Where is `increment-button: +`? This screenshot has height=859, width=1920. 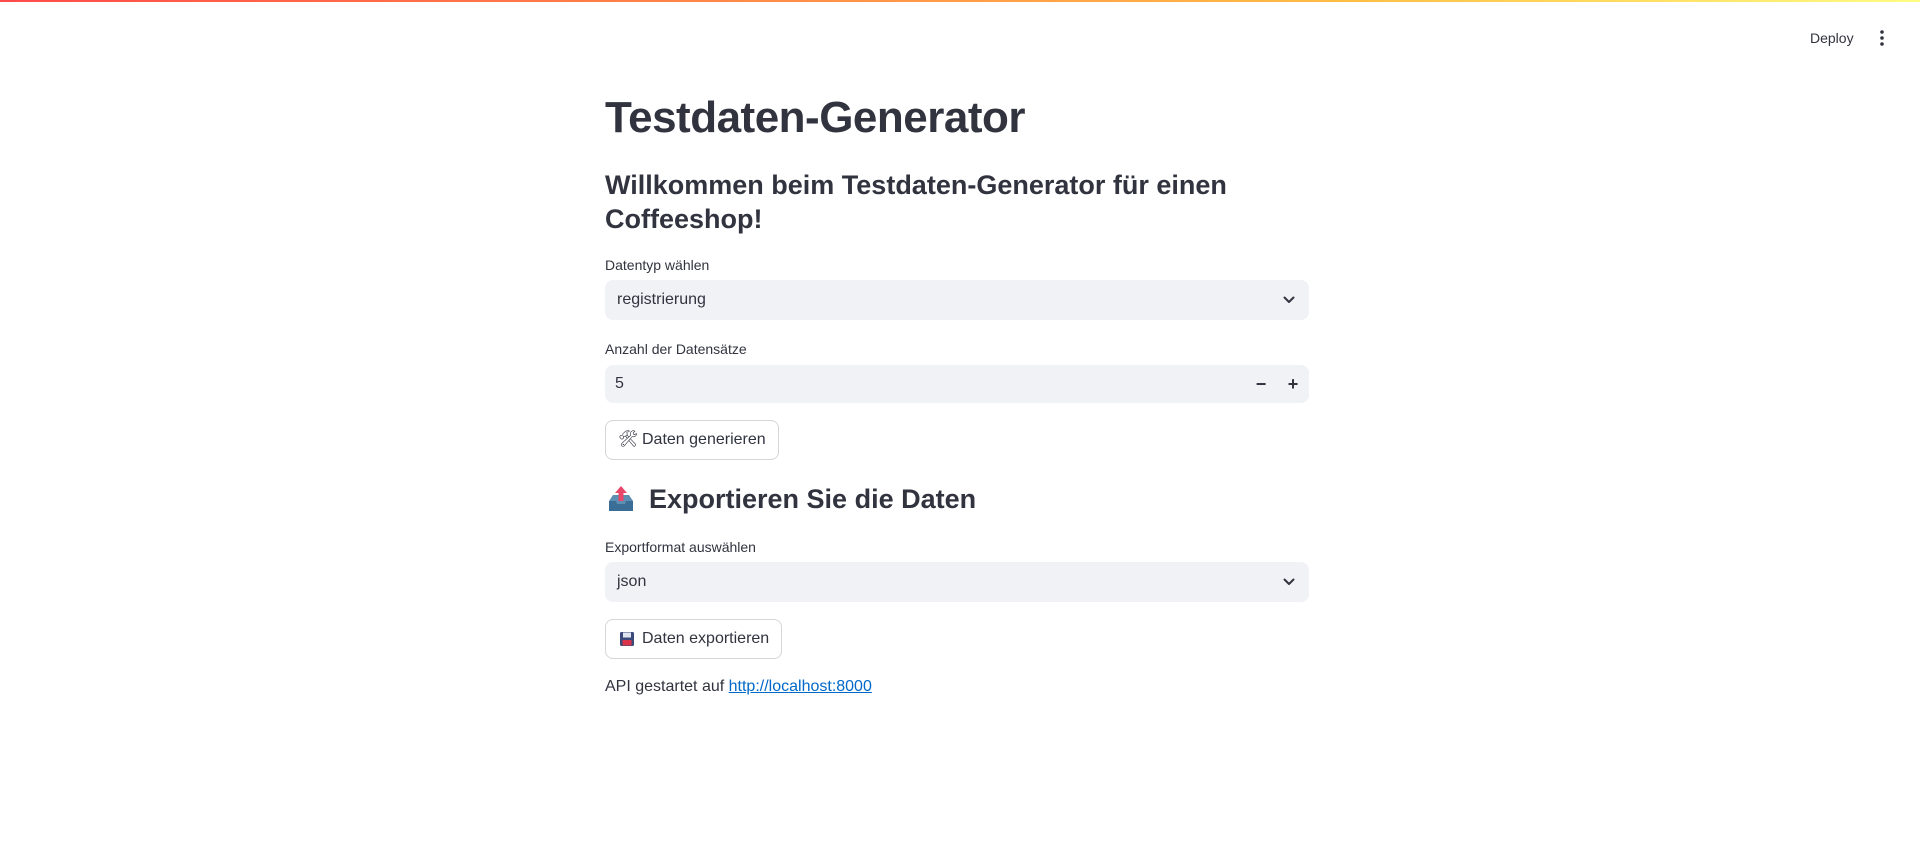
increment-button: + is located at coordinates (1293, 384).